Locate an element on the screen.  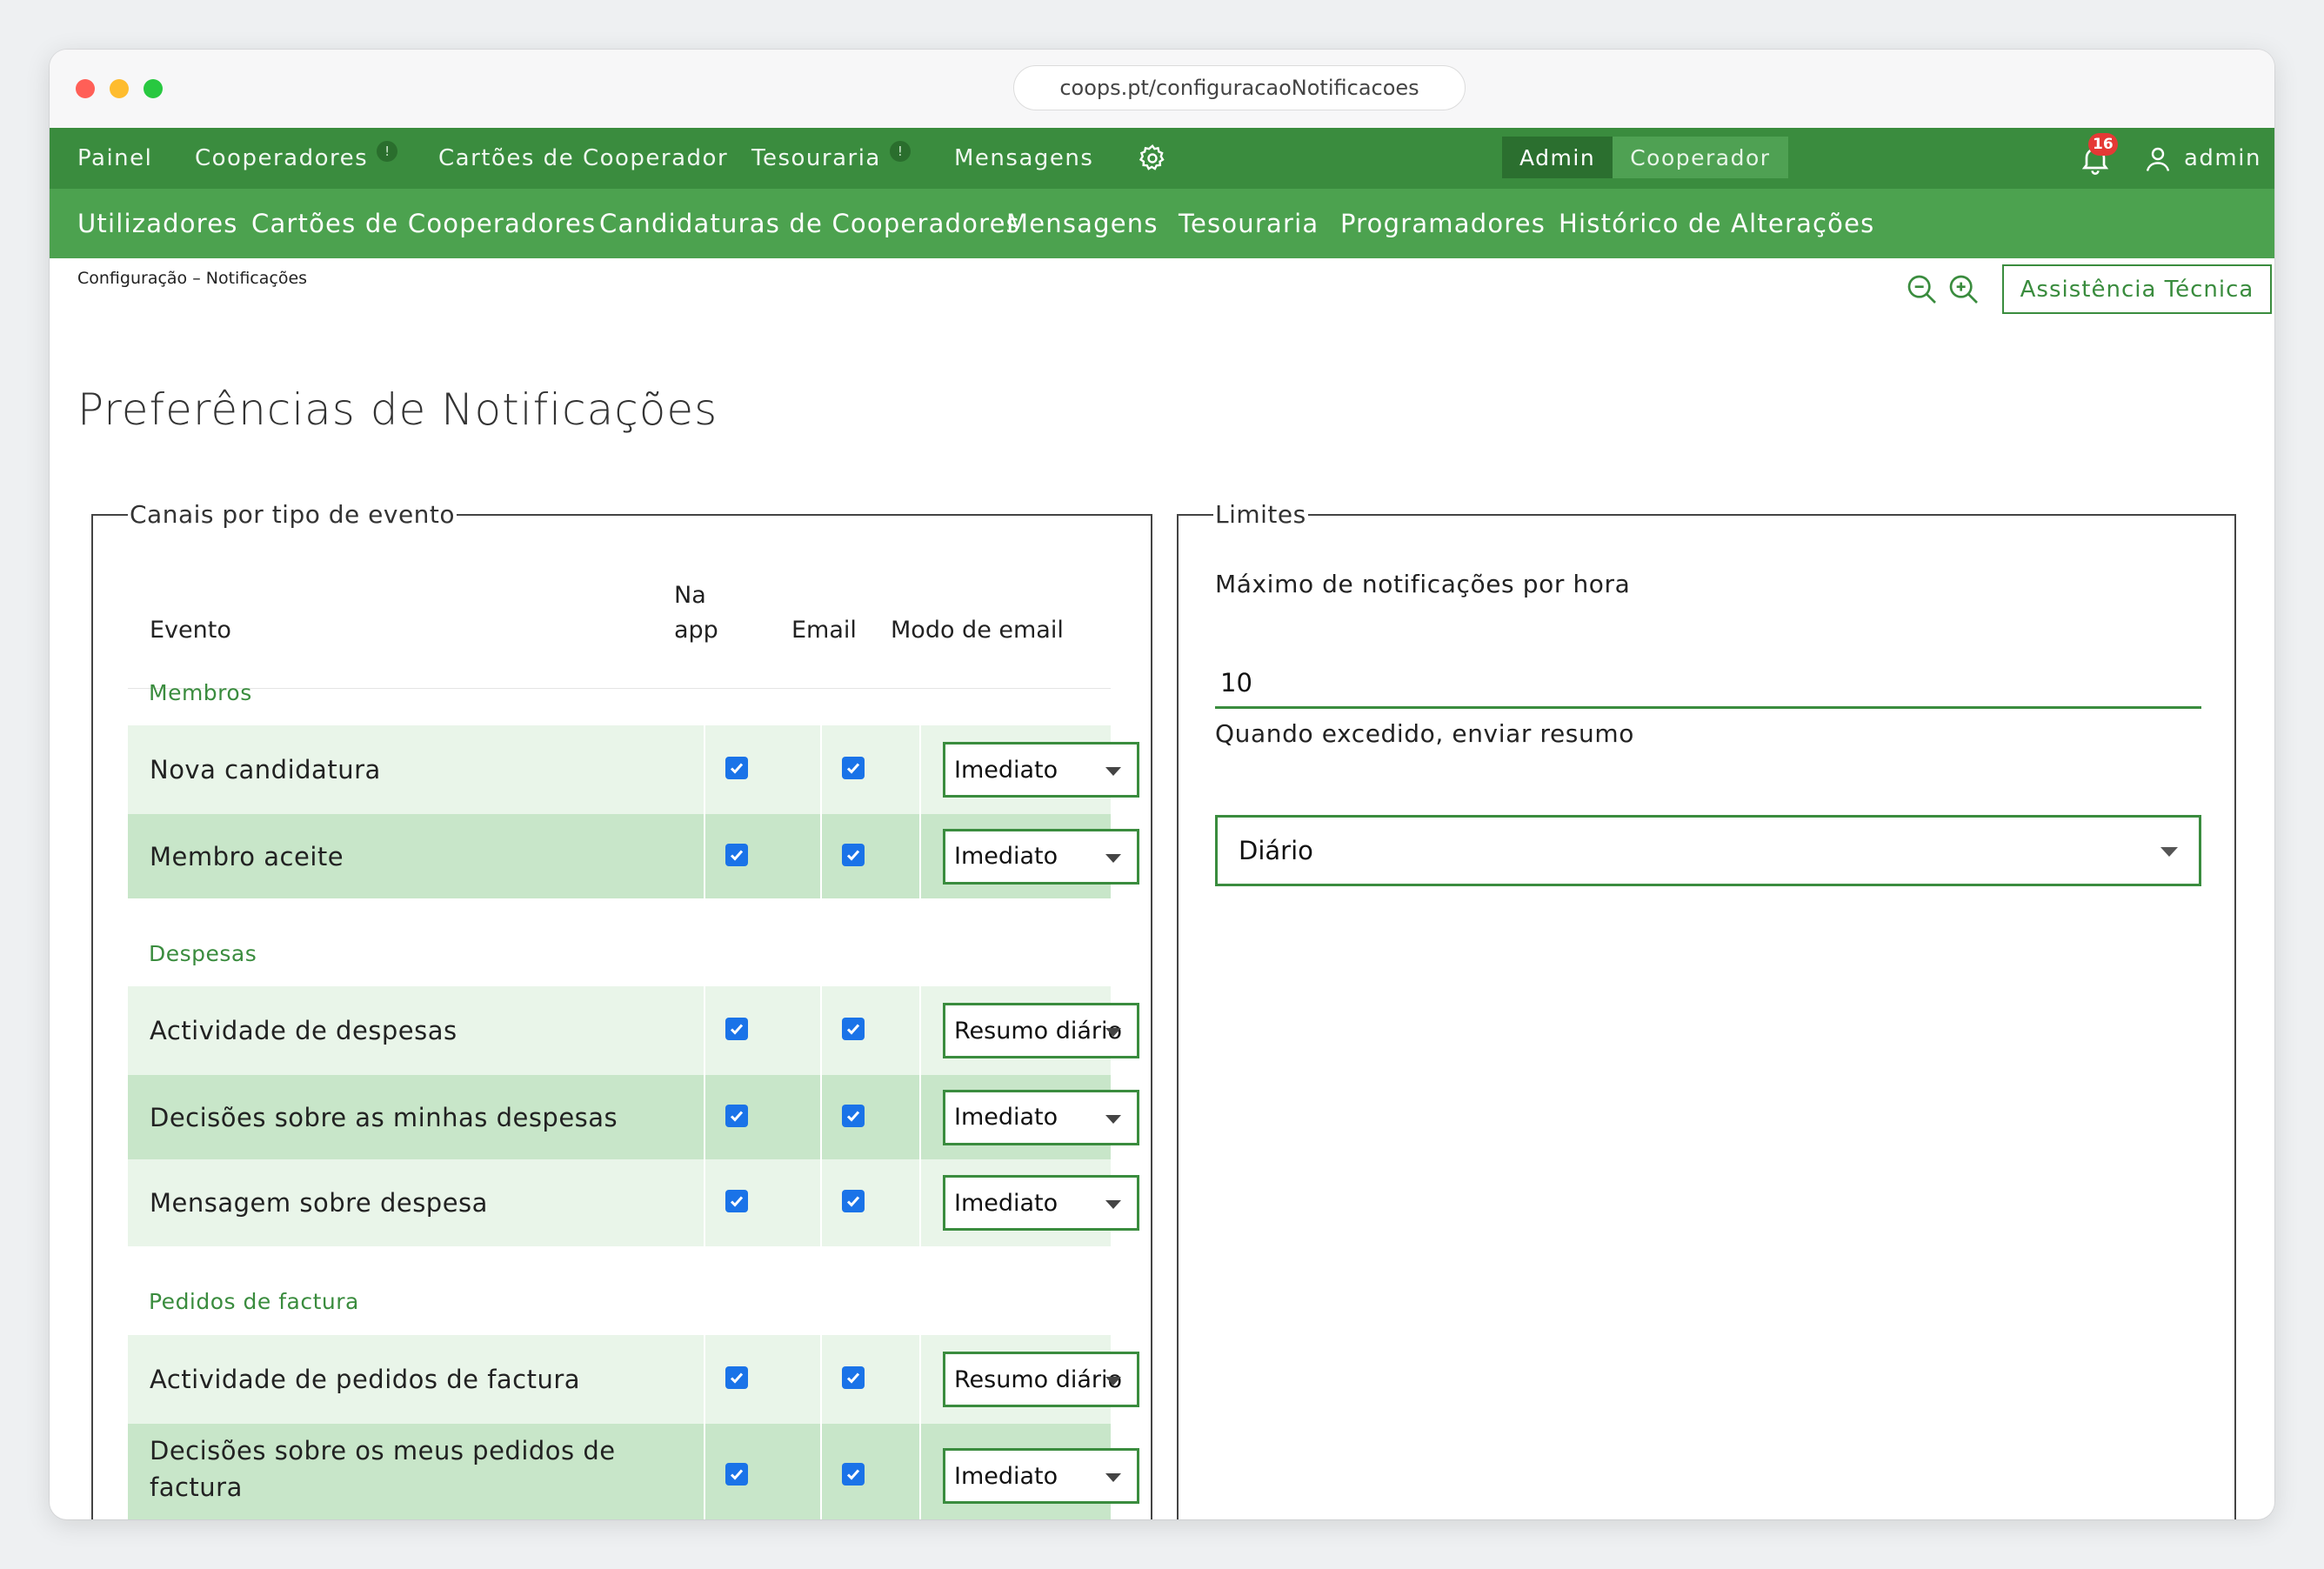
limits-legend: Limites is located at coordinates (1260, 514).